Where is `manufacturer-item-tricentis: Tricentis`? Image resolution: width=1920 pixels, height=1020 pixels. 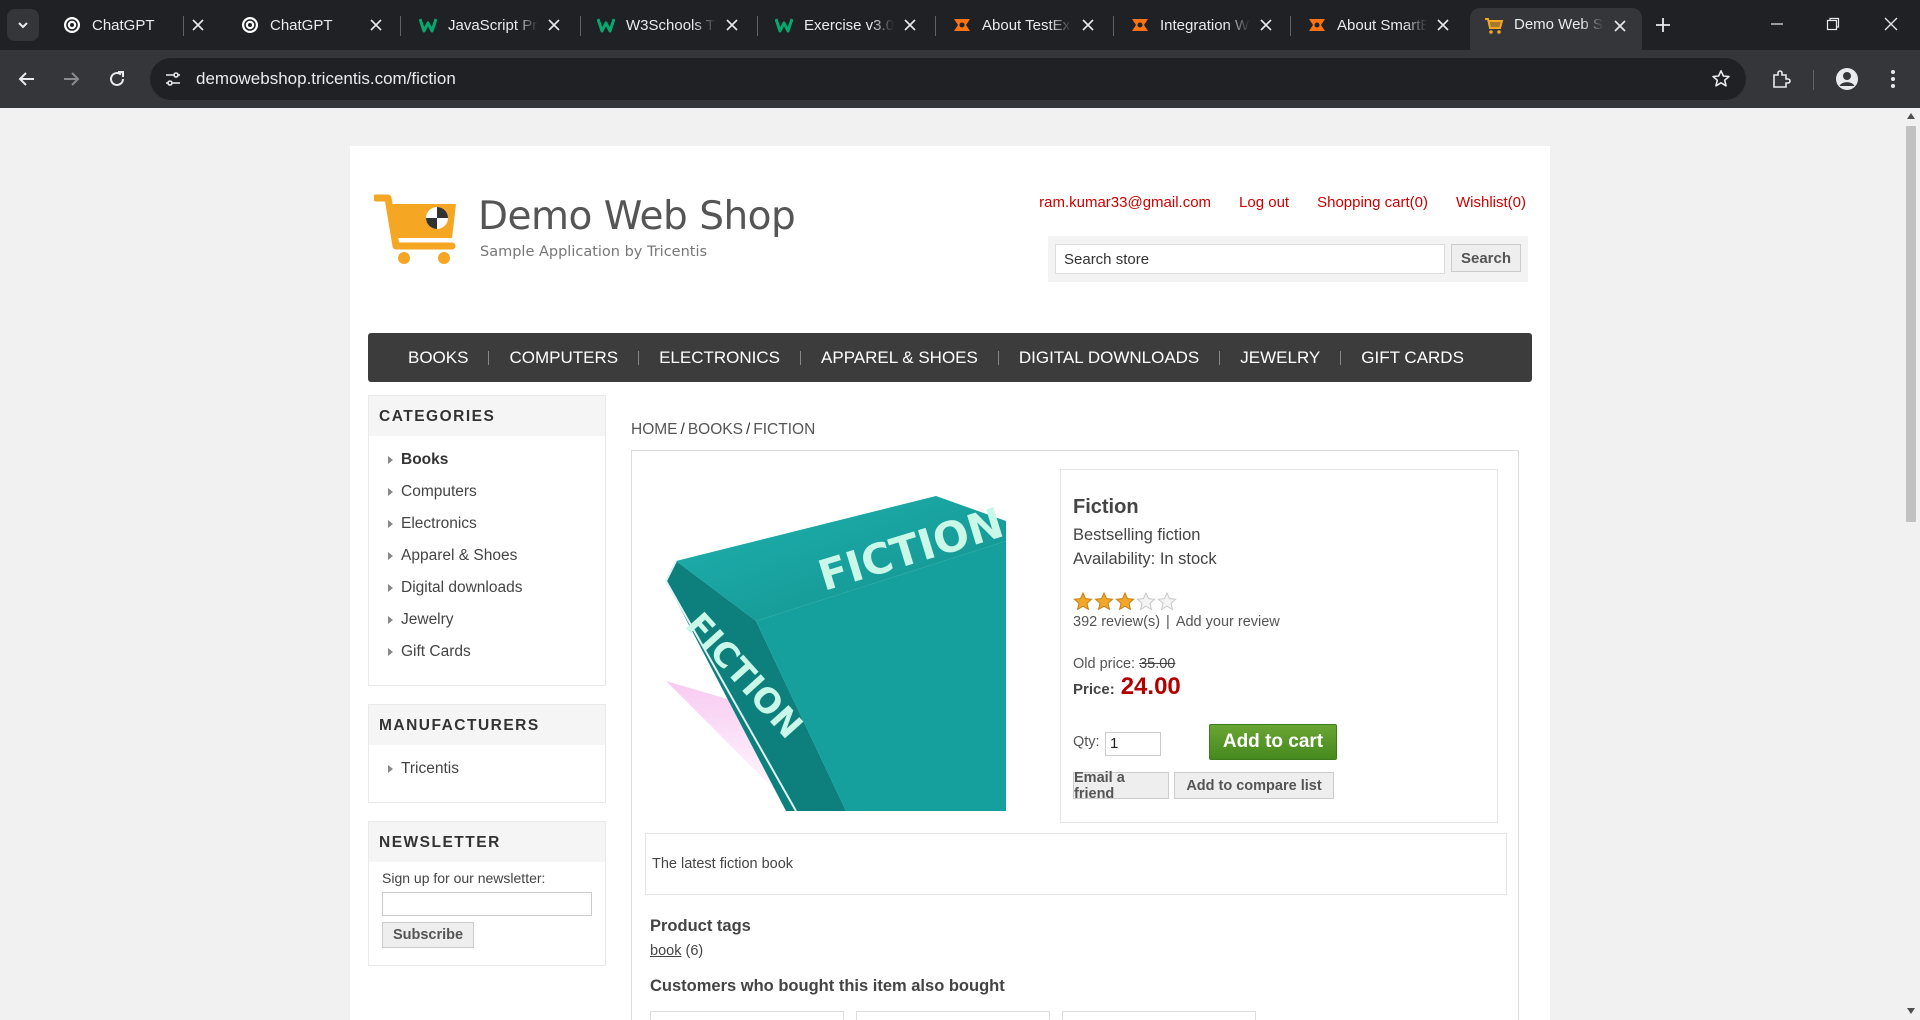 manufacturer-item-tricentis: Tricentis is located at coordinates (487, 769).